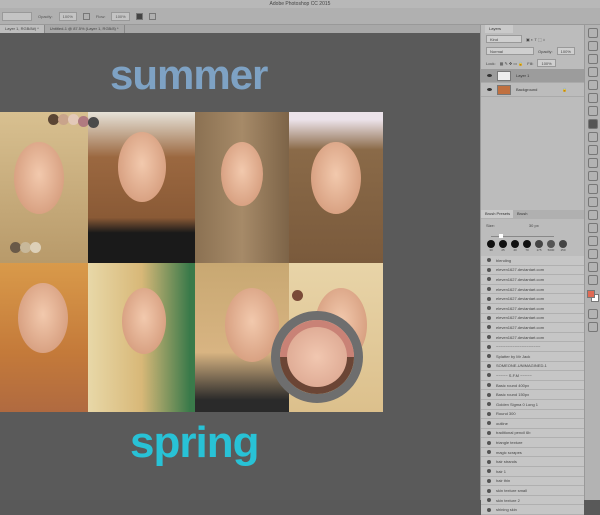 The image size is (600, 515). What do you see at coordinates (592, 124) in the screenshot?
I see `brush-tool-icon` at bounding box center [592, 124].